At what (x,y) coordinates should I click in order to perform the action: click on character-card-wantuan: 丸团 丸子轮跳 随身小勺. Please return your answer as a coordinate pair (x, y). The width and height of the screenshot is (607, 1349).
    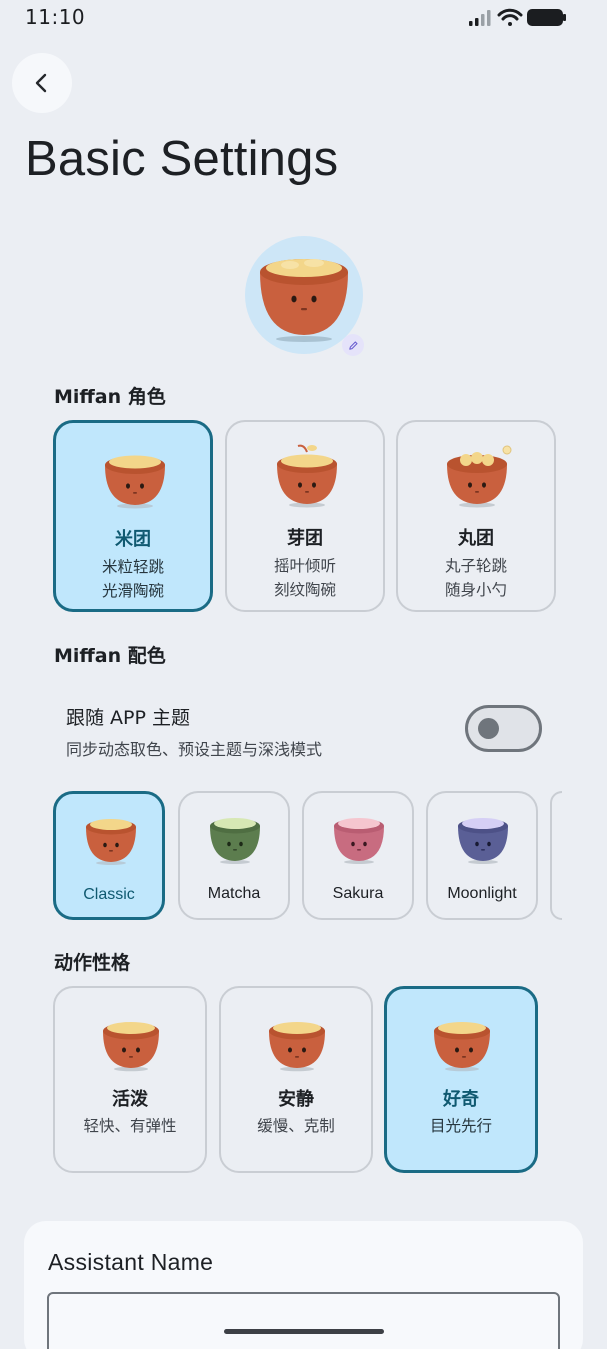
    Looking at the image, I should click on (476, 516).